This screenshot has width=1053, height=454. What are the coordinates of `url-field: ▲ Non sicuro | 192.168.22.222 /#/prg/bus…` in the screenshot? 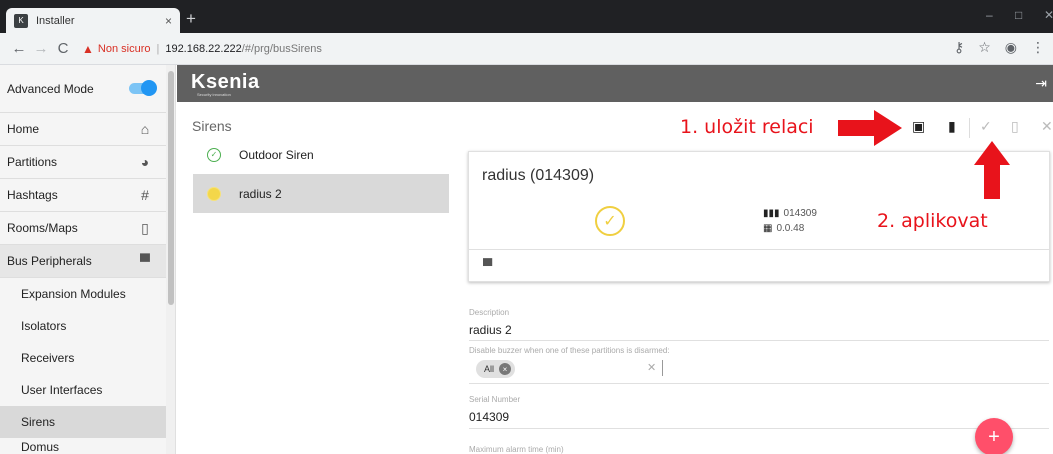 It's located at (202, 49).